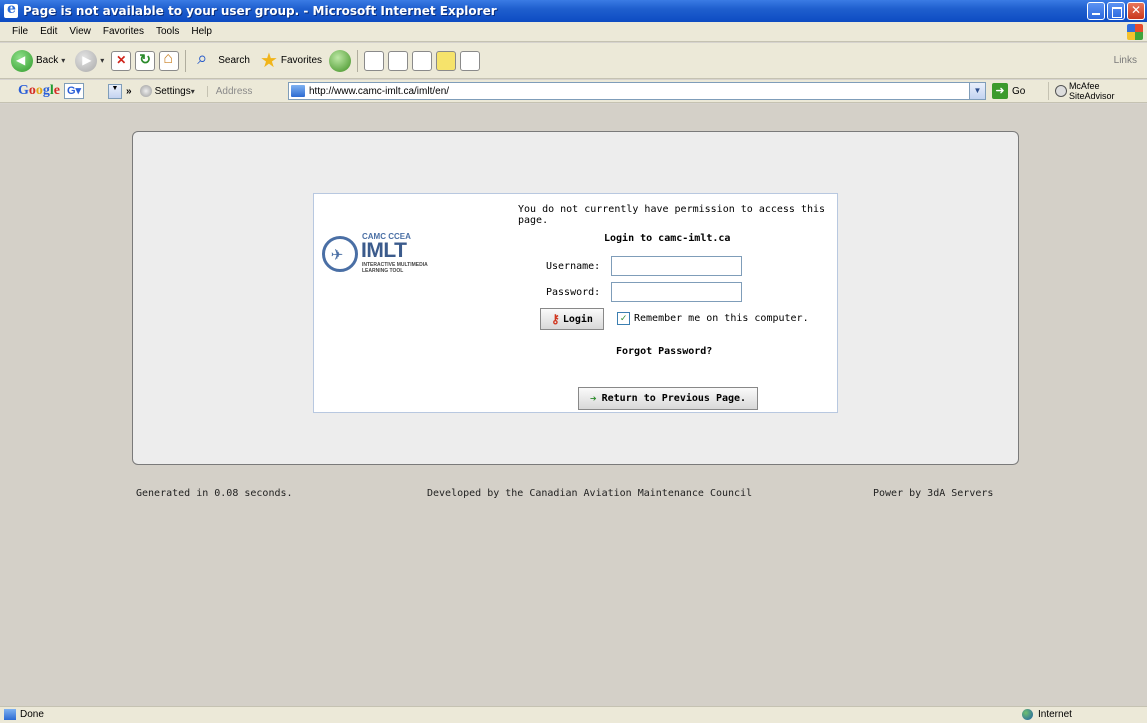 This screenshot has width=1147, height=723. What do you see at coordinates (1125, 60) in the screenshot?
I see `links-label: Links` at bounding box center [1125, 60].